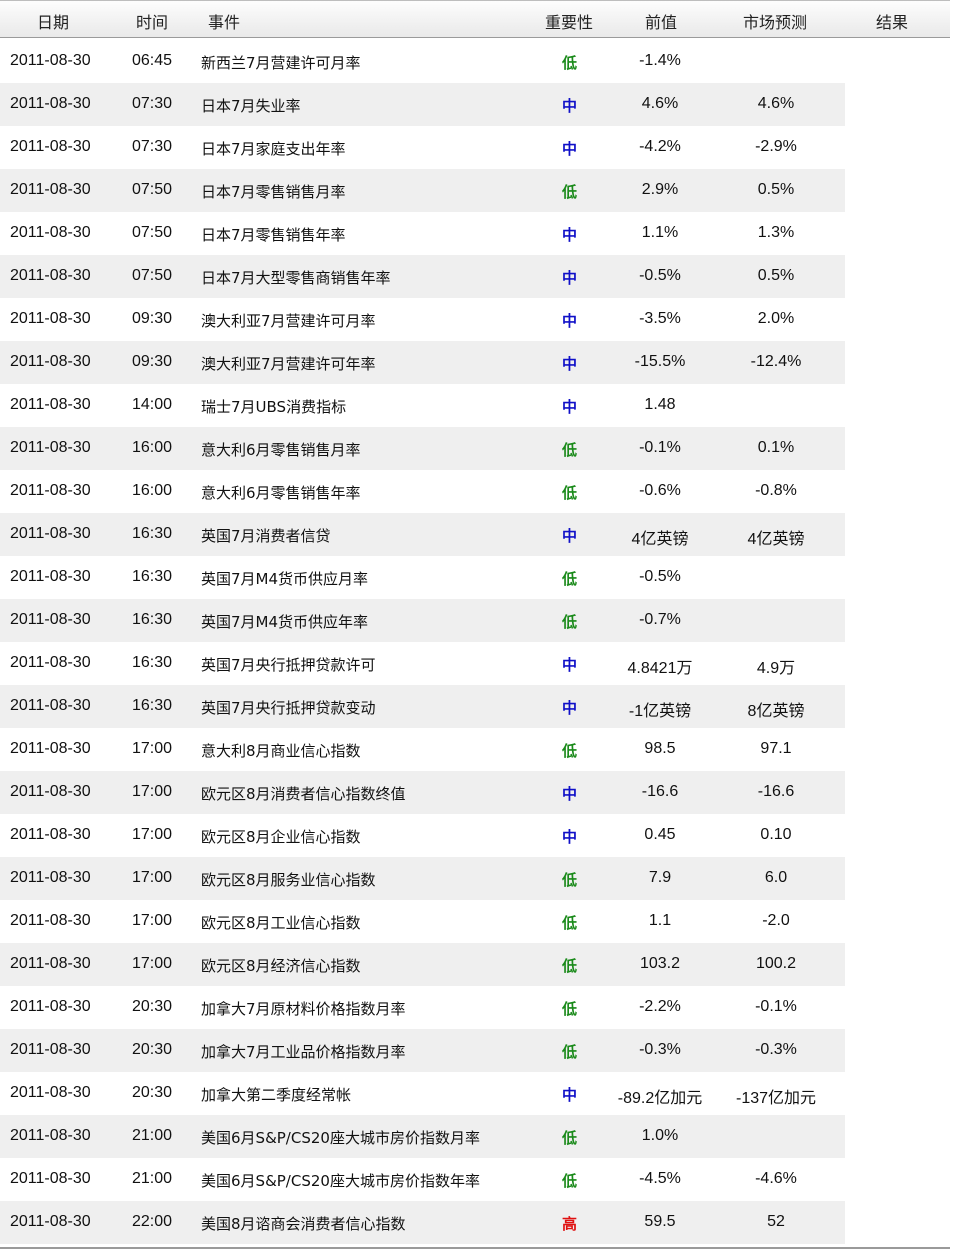 This screenshot has height=1258, width=954. I want to click on table-row: 2011-08-30 06:45 新西兰7月营建许可月率 低 -1.4%, so click(422, 61).